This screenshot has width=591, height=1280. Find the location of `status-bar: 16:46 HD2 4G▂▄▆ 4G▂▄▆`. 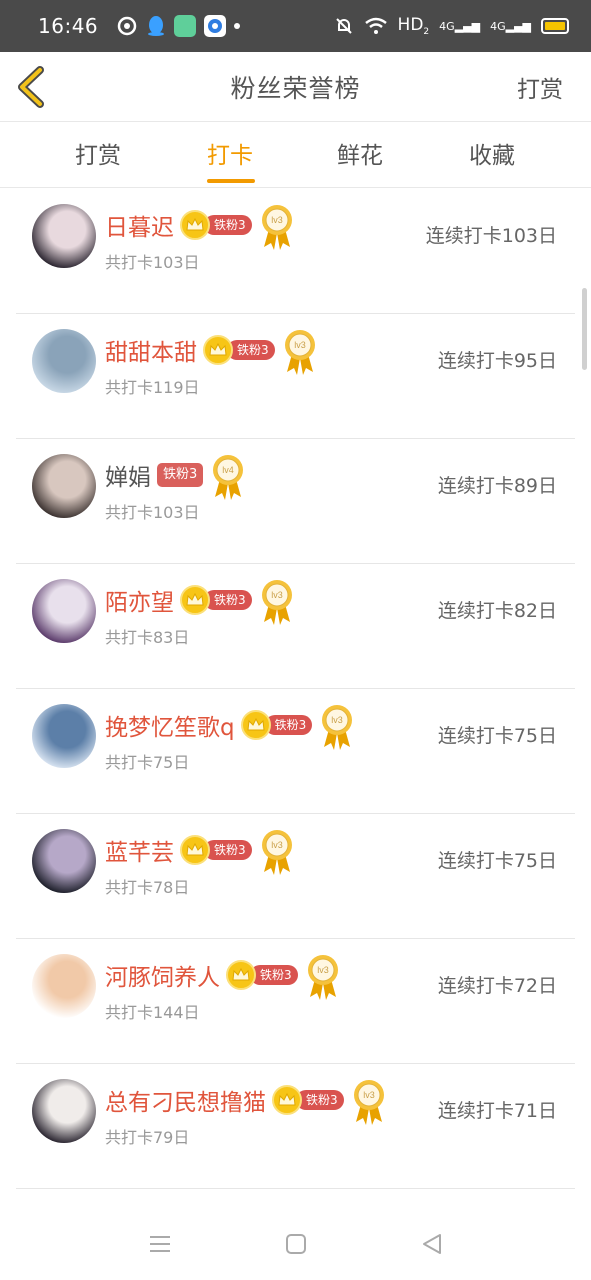

status-bar: 16:46 HD2 4G▂▄▆ 4G▂▄▆ is located at coordinates (295, 26).